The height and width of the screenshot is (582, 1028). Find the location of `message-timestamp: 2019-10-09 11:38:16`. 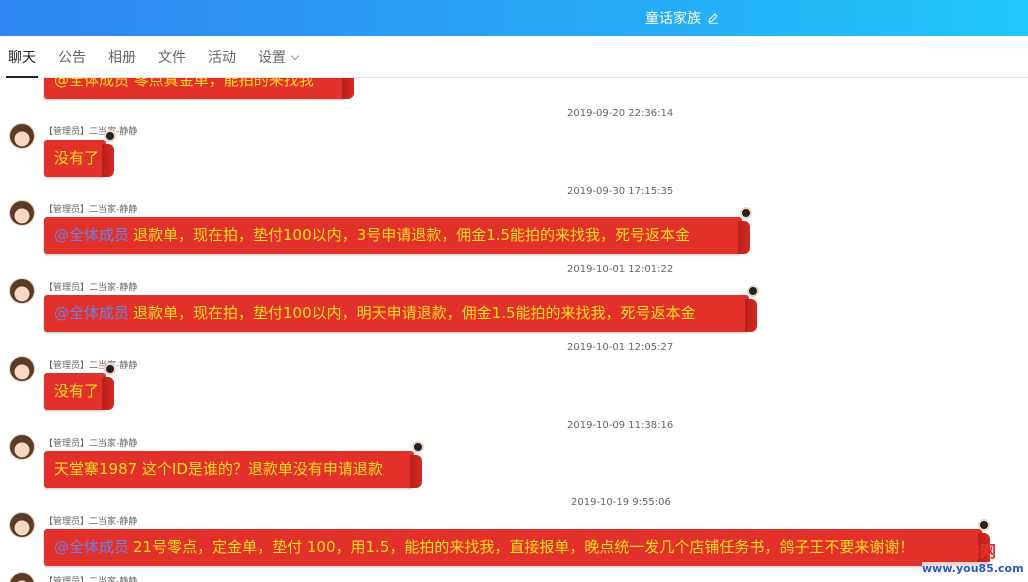

message-timestamp: 2019-10-09 11:38:16 is located at coordinates (620, 425).